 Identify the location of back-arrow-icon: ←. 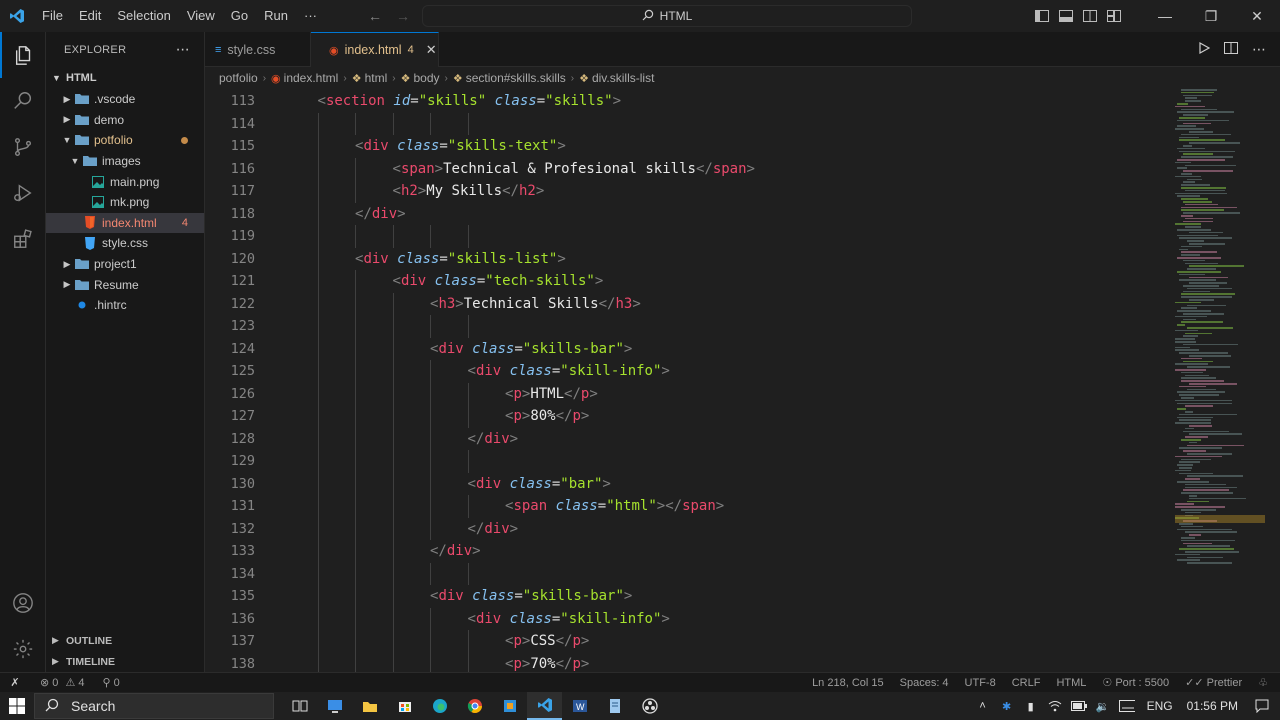
(375, 16).